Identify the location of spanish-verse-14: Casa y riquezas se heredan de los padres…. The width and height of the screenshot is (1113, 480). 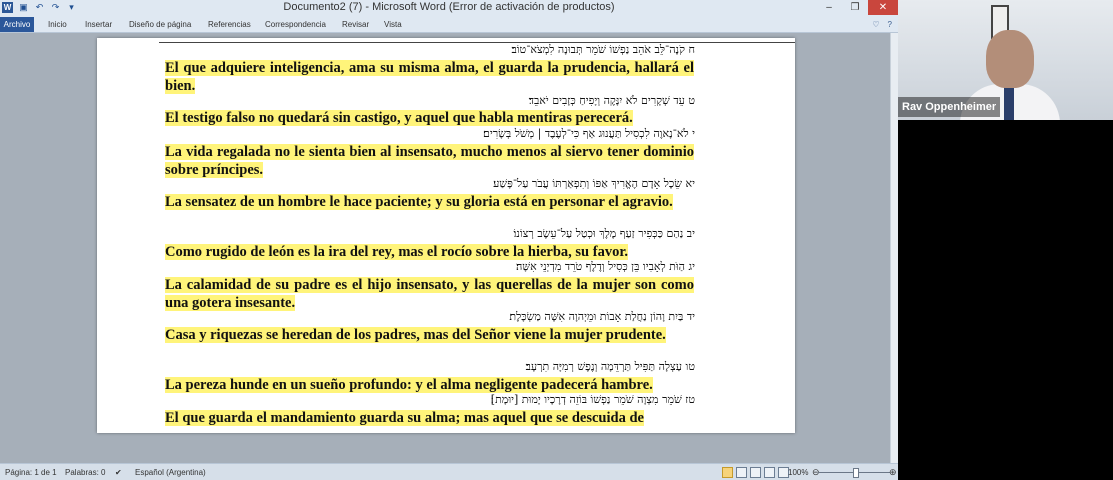
(415, 335).